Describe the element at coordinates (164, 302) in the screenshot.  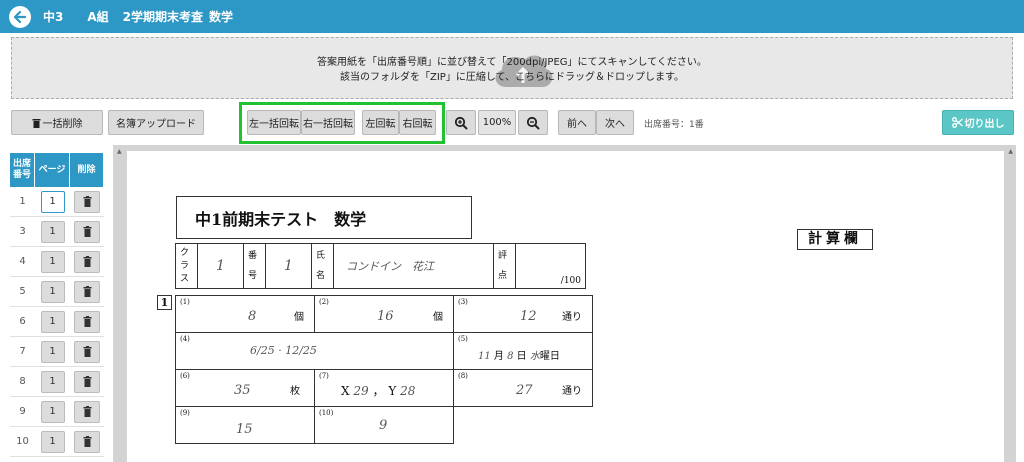
I see `question-number: 1` at that location.